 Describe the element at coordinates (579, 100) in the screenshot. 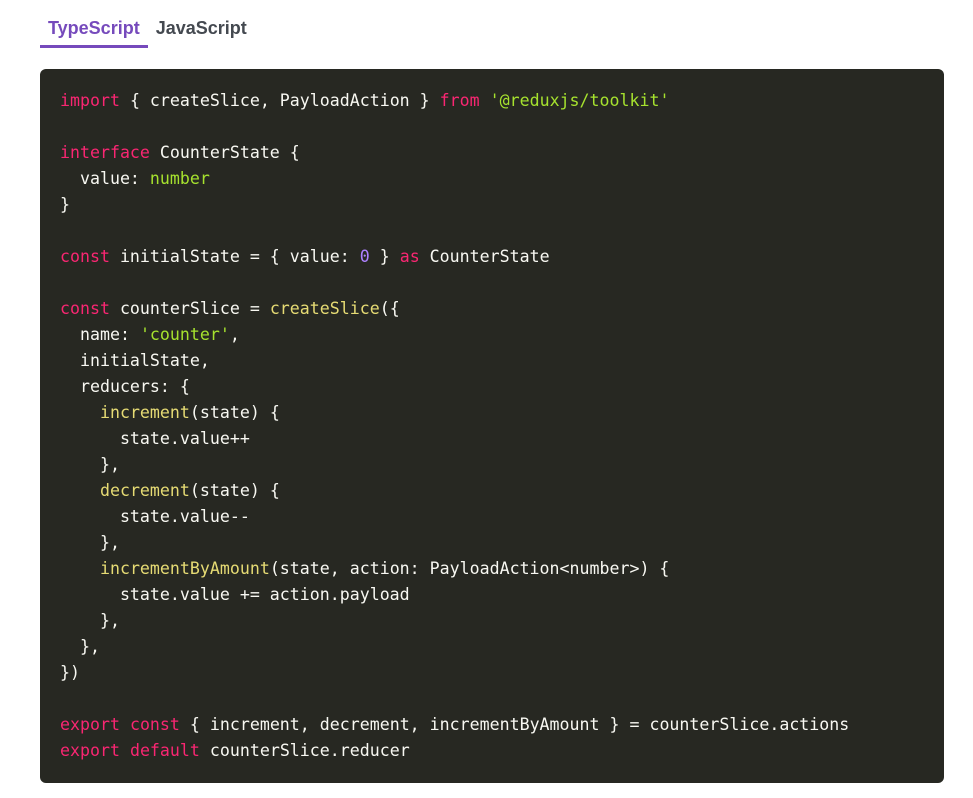

I see `code-token: '@reduxjs/toolkit'` at that location.